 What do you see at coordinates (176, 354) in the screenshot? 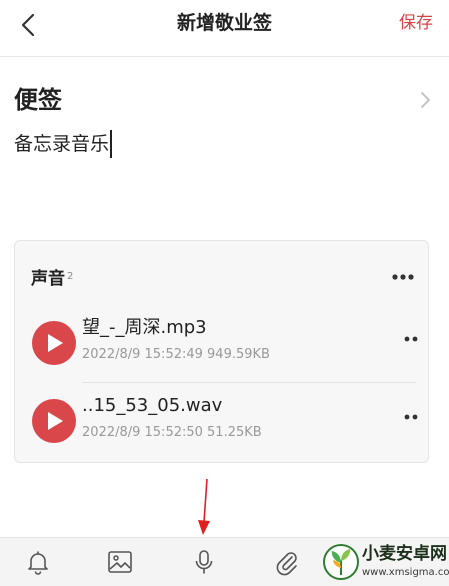
I see `track-meta: 2022/8/9 15:52:49 949.59KB` at bounding box center [176, 354].